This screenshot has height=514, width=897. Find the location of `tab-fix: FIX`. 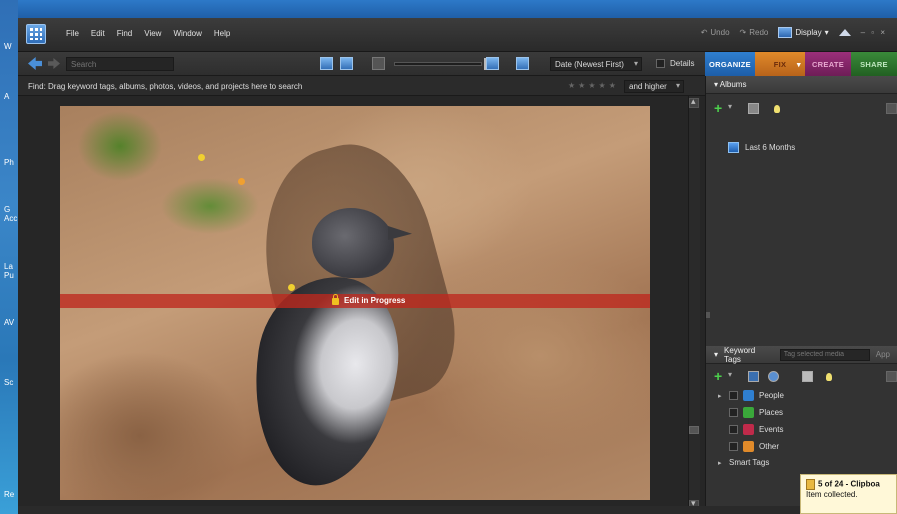

tab-fix: FIX is located at coordinates (780, 64).